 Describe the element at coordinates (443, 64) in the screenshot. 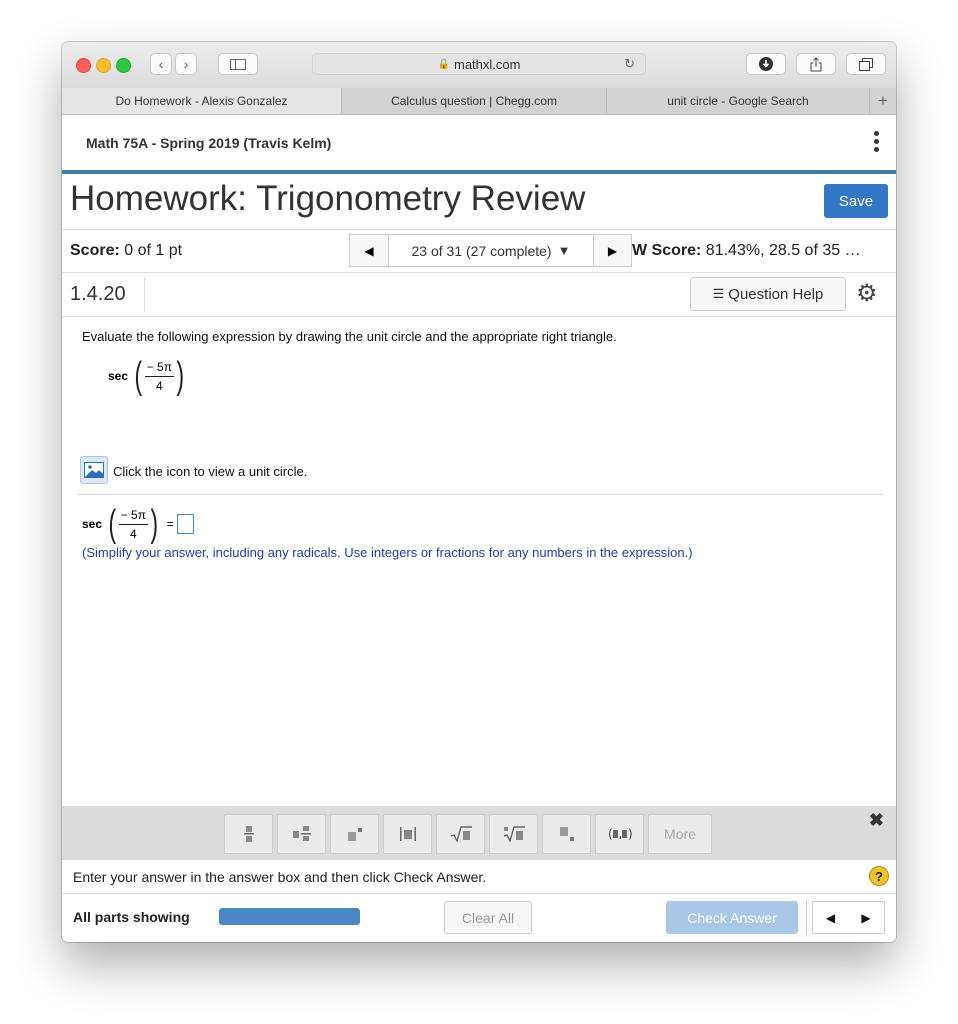

I see `lock-icon: 🔒` at that location.